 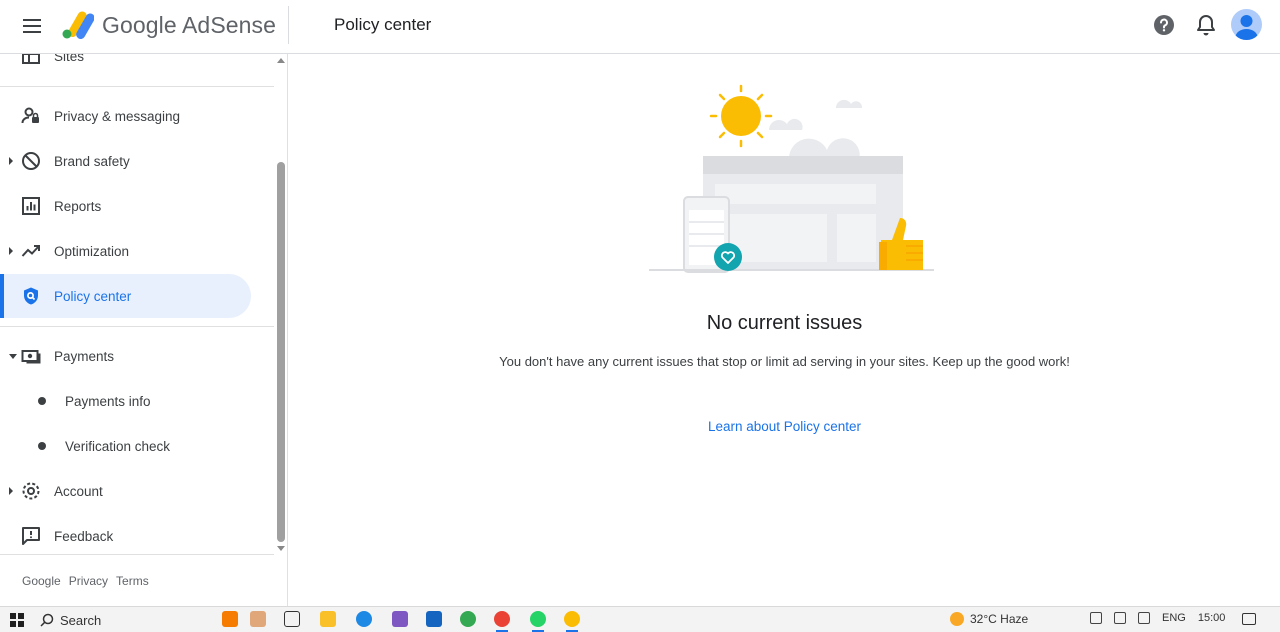 I want to click on trending-up-icon, so click(x=30, y=251).